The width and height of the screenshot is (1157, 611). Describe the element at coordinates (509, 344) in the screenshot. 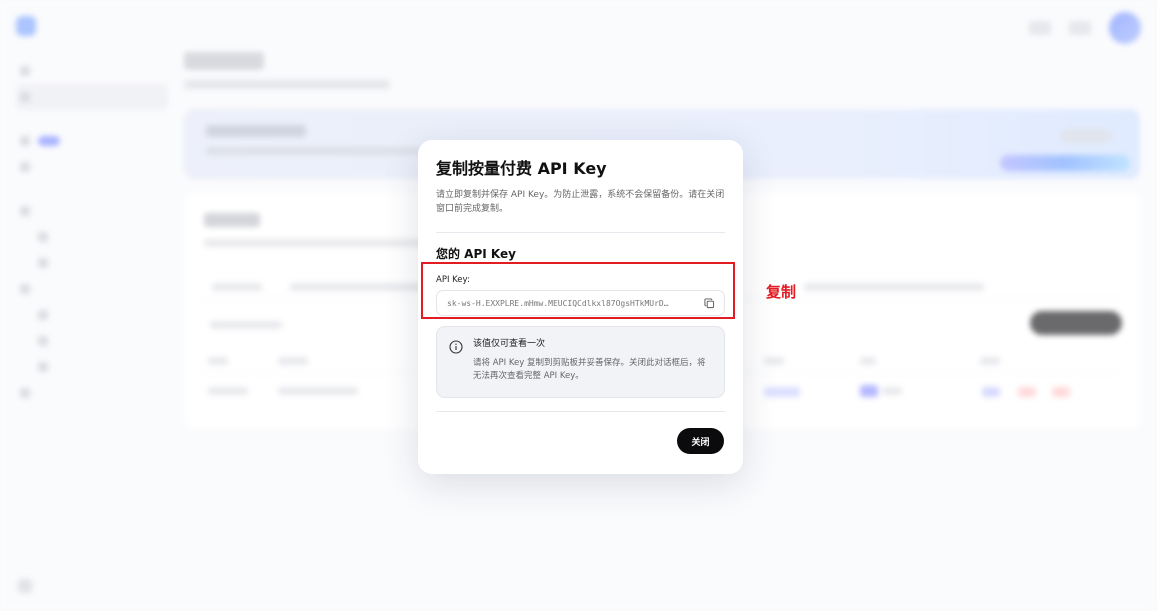

I see `notice-title: 该值仅可查看一次` at that location.